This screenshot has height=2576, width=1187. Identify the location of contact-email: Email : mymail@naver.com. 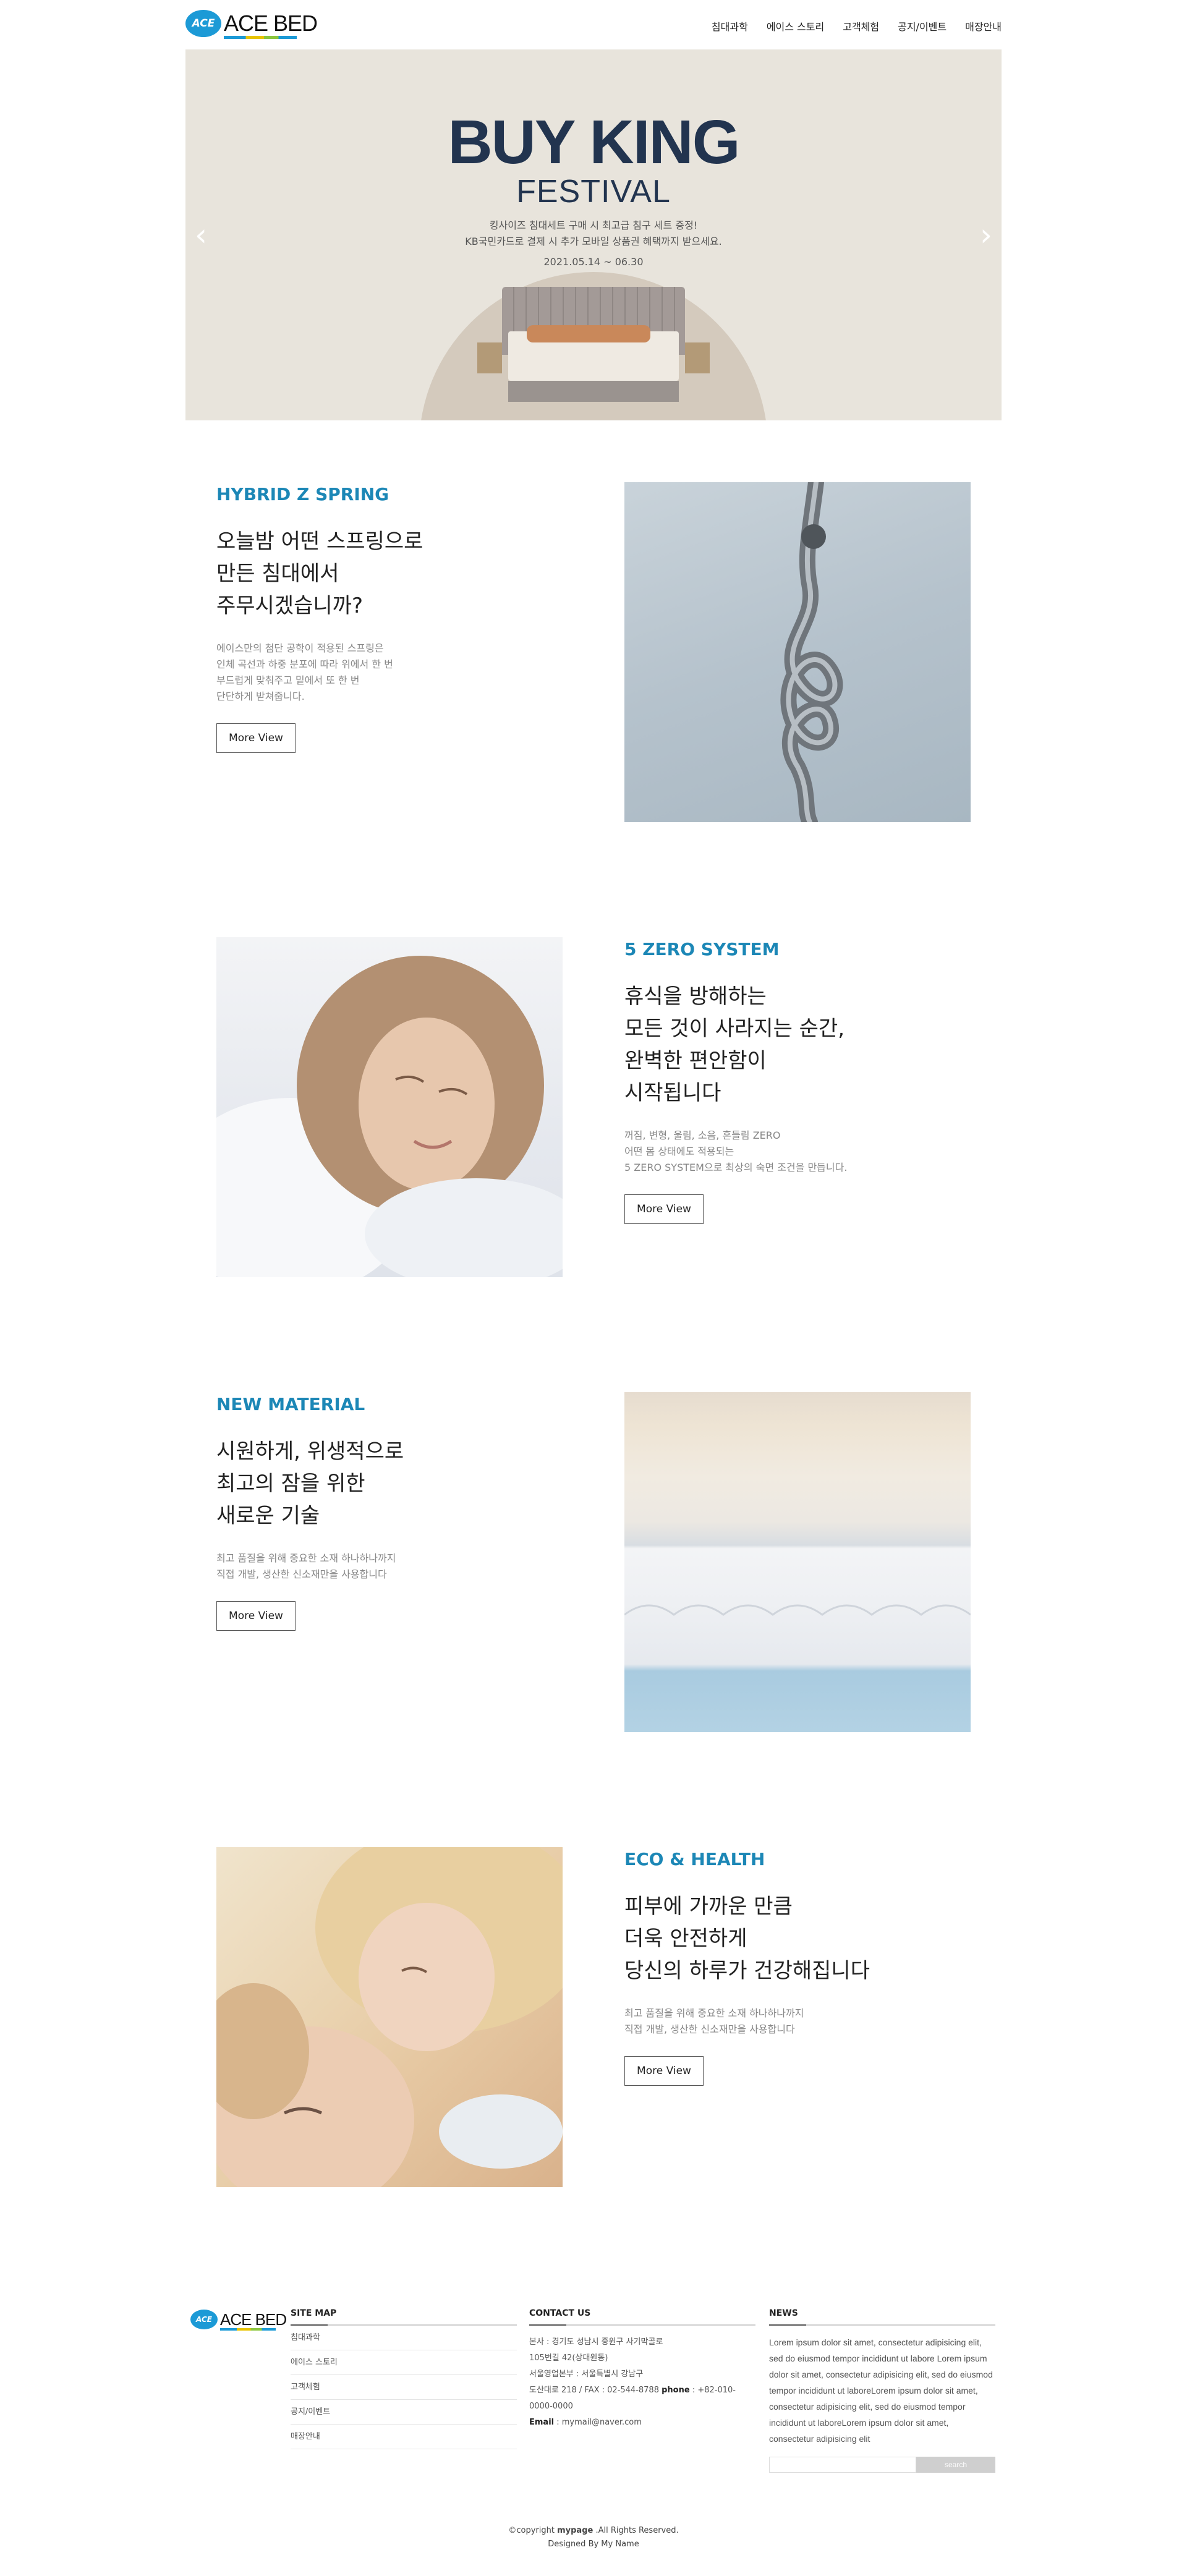
(642, 2423).